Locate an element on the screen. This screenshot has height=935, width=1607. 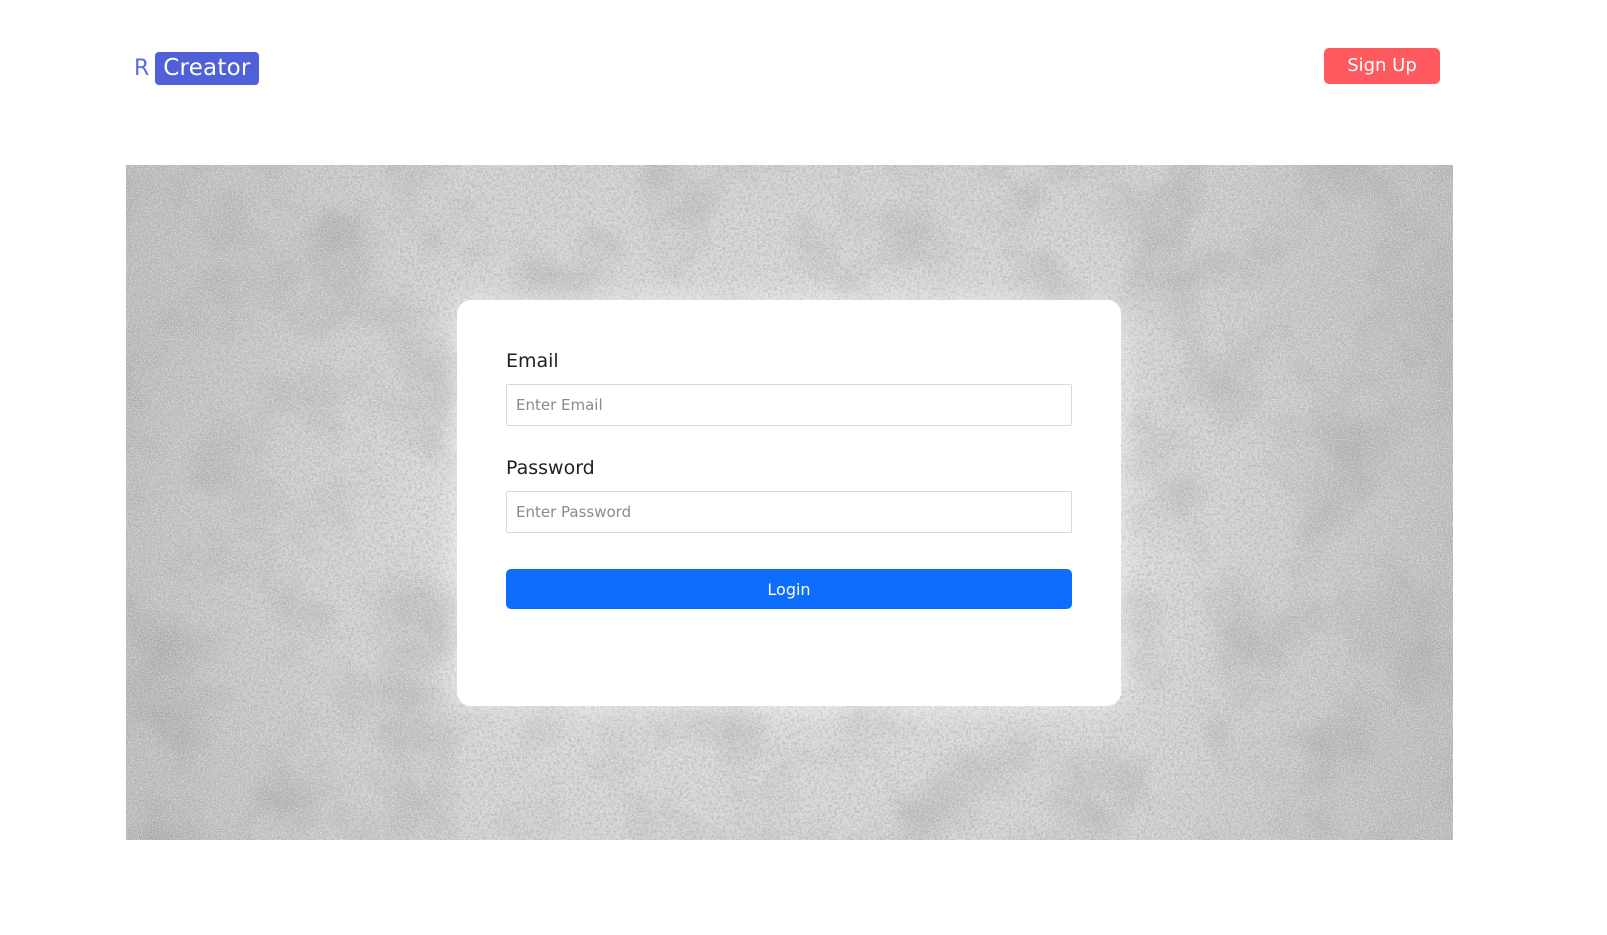
brand-name: Creator is located at coordinates (207, 68).